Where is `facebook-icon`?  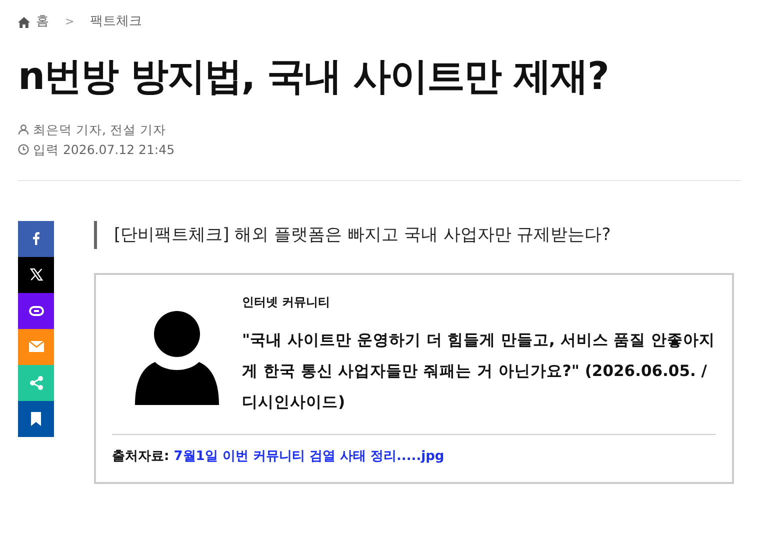
facebook-icon is located at coordinates (36, 239).